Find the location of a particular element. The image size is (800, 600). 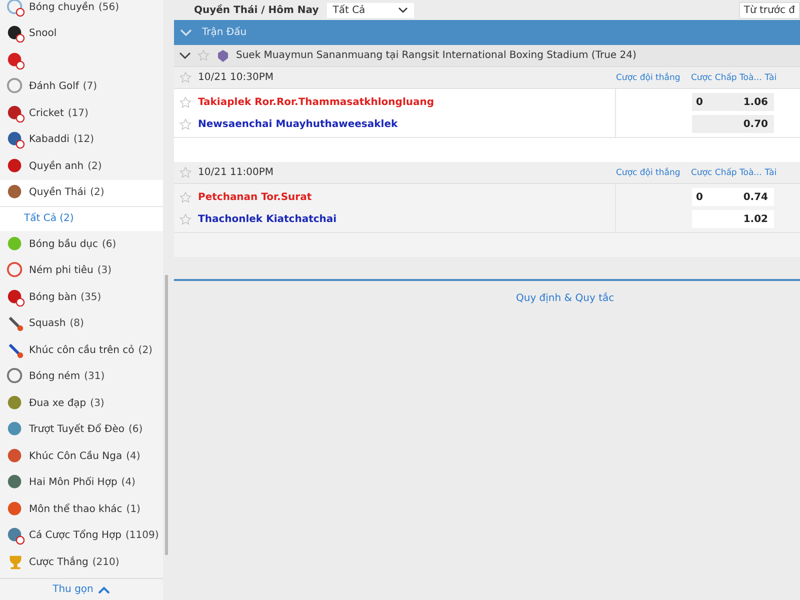

caret-icon is located at coordinates (403, 10).